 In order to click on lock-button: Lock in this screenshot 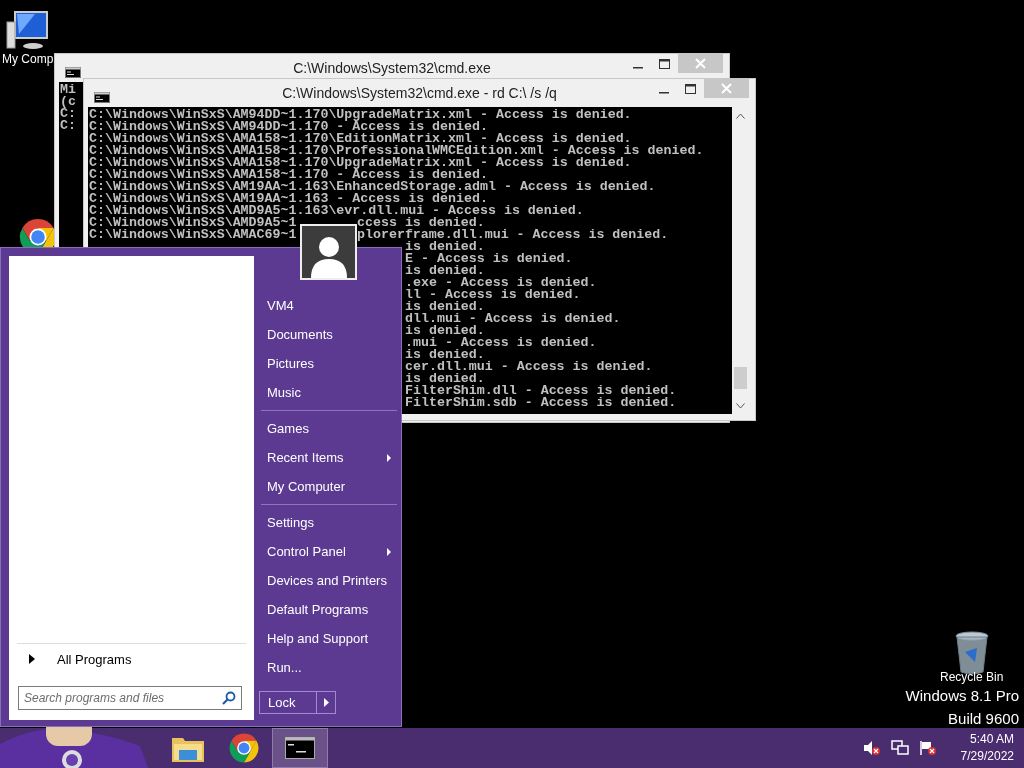, I will do `click(288, 702)`.